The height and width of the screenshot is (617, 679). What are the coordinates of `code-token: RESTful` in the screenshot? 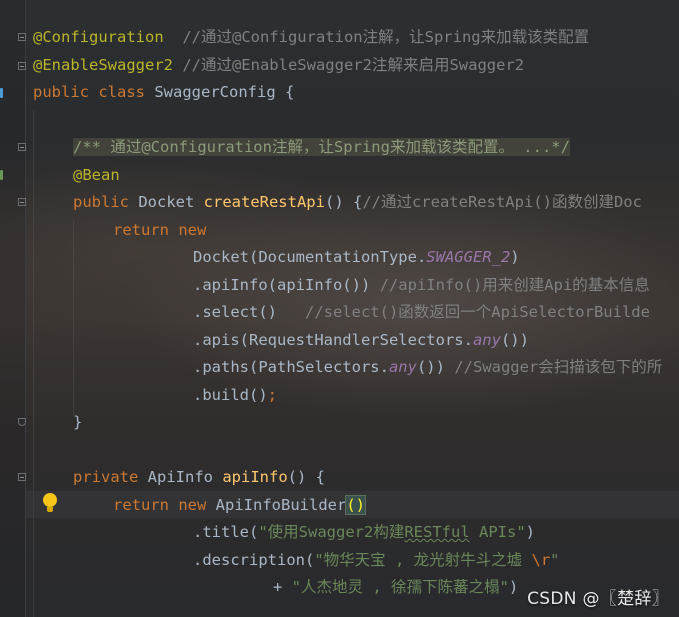 It's located at (437, 532).